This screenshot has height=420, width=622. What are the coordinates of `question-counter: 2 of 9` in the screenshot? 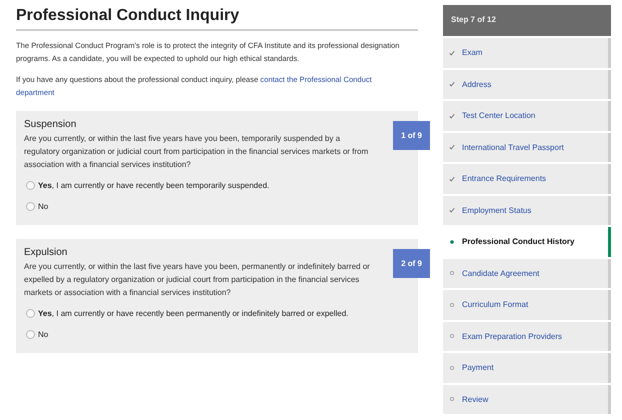 It's located at (411, 263).